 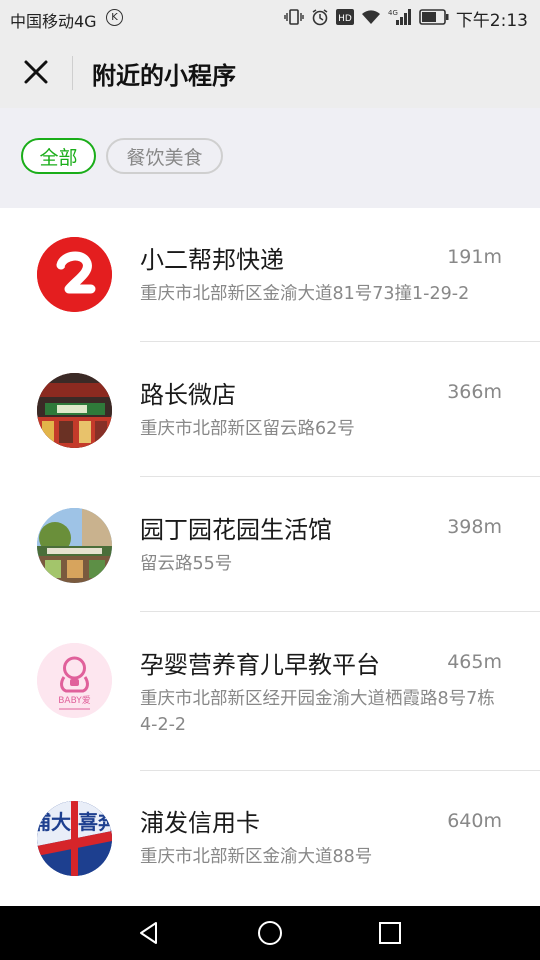 I want to click on home-circle-icon, so click(x=270, y=933).